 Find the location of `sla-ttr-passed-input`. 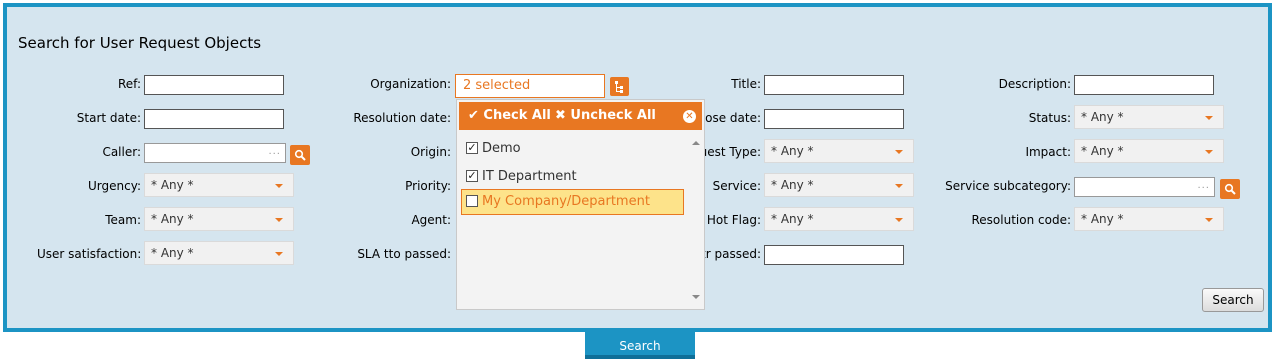

sla-ttr-passed-input is located at coordinates (834, 255).